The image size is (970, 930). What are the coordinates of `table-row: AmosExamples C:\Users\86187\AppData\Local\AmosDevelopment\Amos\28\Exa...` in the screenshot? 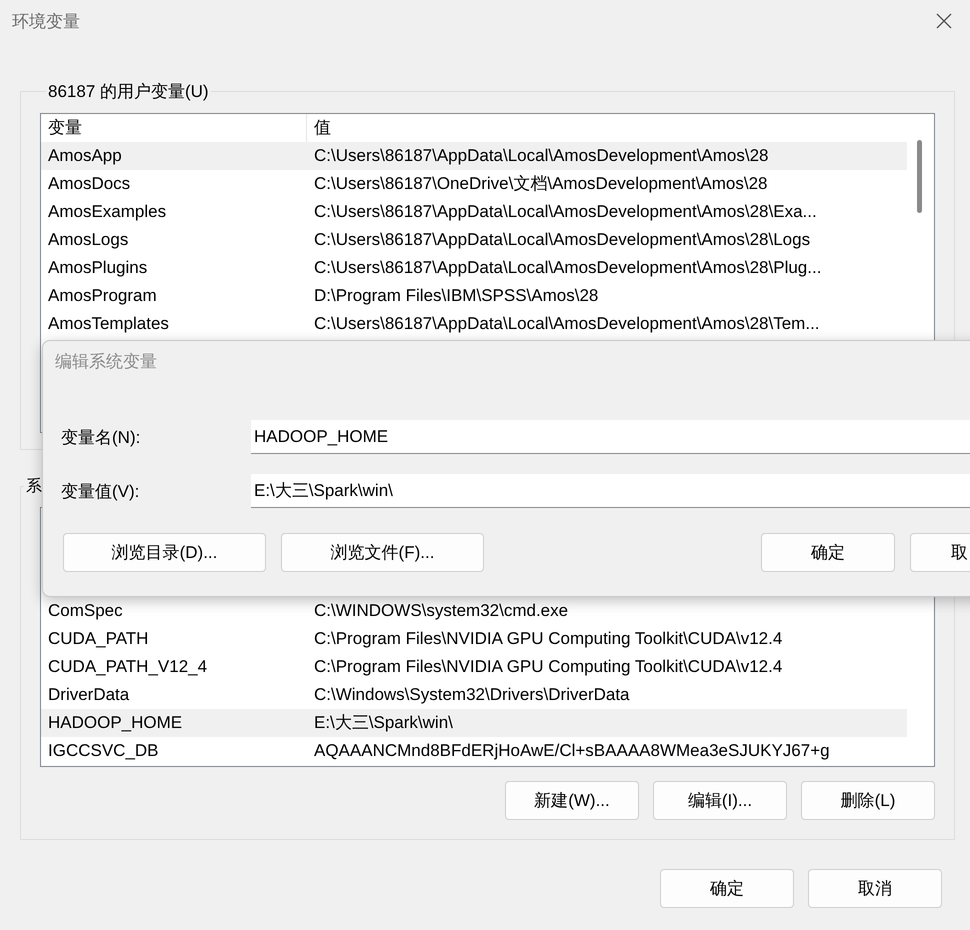 It's located at (474, 212).